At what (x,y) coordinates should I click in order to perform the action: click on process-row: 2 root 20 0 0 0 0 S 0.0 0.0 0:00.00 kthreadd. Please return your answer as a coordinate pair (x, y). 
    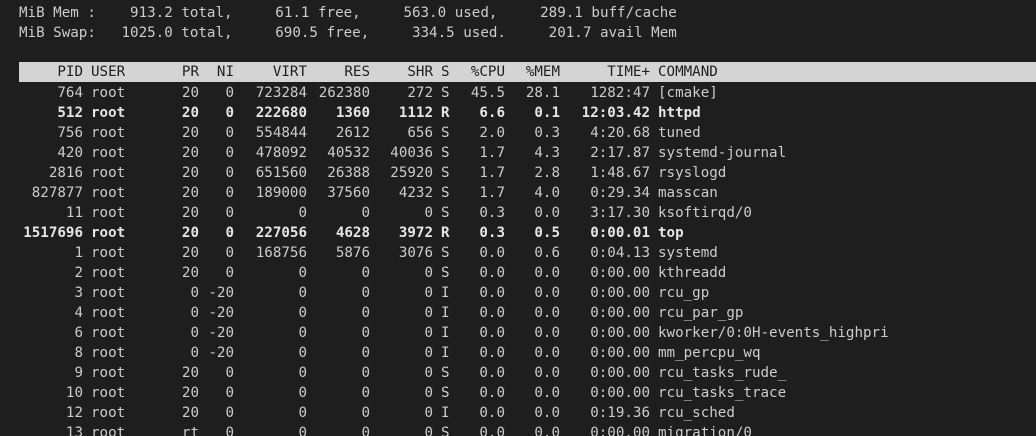
    Looking at the image, I should click on (518, 273).